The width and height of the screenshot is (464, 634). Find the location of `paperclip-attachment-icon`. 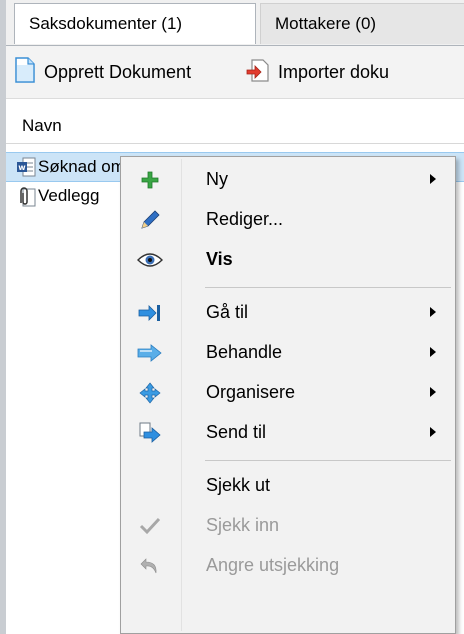

paperclip-attachment-icon is located at coordinates (26, 199).